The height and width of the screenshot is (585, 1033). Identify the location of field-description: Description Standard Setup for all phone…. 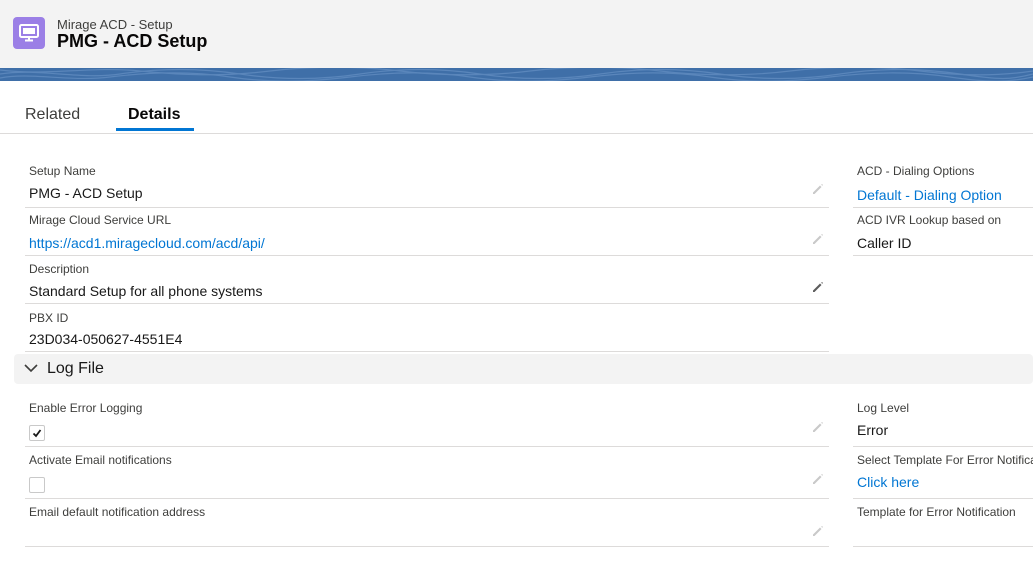
(427, 280).